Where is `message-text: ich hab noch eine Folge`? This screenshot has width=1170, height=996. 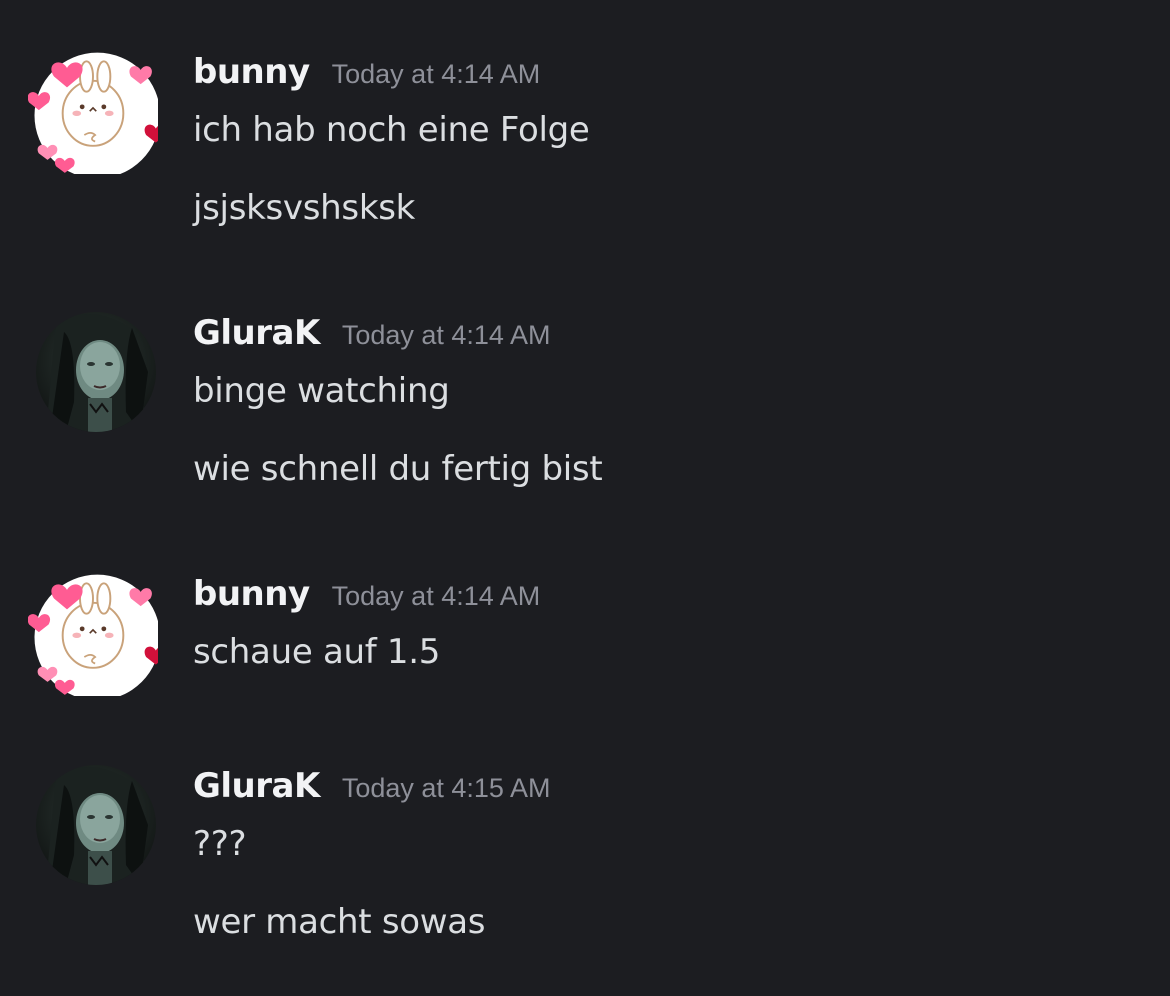 message-text: ich hab noch eine Folge is located at coordinates (391, 130).